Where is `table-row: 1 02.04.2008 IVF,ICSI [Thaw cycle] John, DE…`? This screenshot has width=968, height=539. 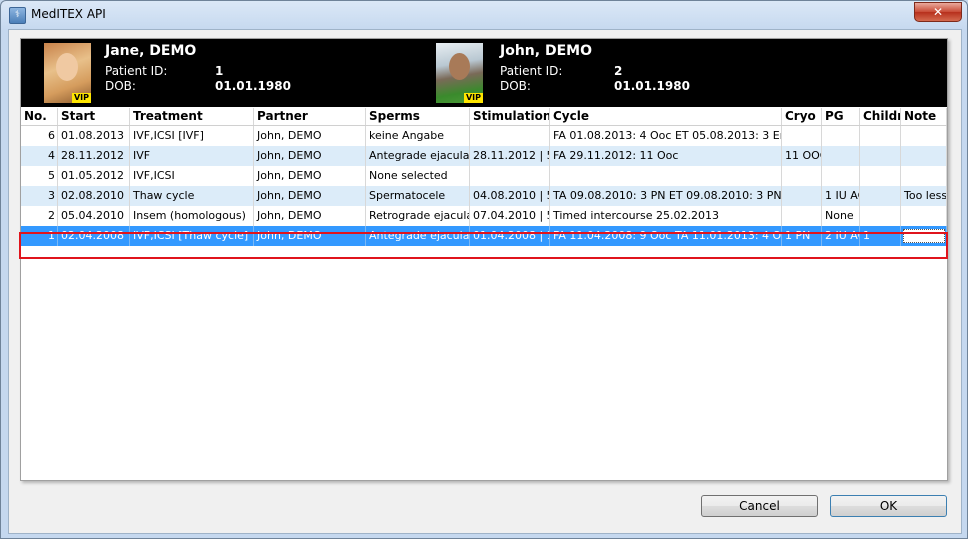
table-row: 1 02.04.2008 IVF,ICSI [Thaw cycle] John, DE… is located at coordinates (484, 236).